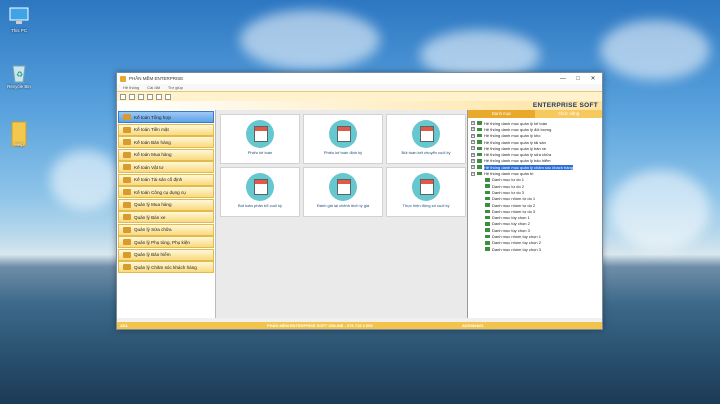 The width and height of the screenshot is (720, 404). Describe the element at coordinates (518, 129) in the screenshot. I see `tree-node-label: Hệ thống danh mục quản lý đối tượng` at that location.